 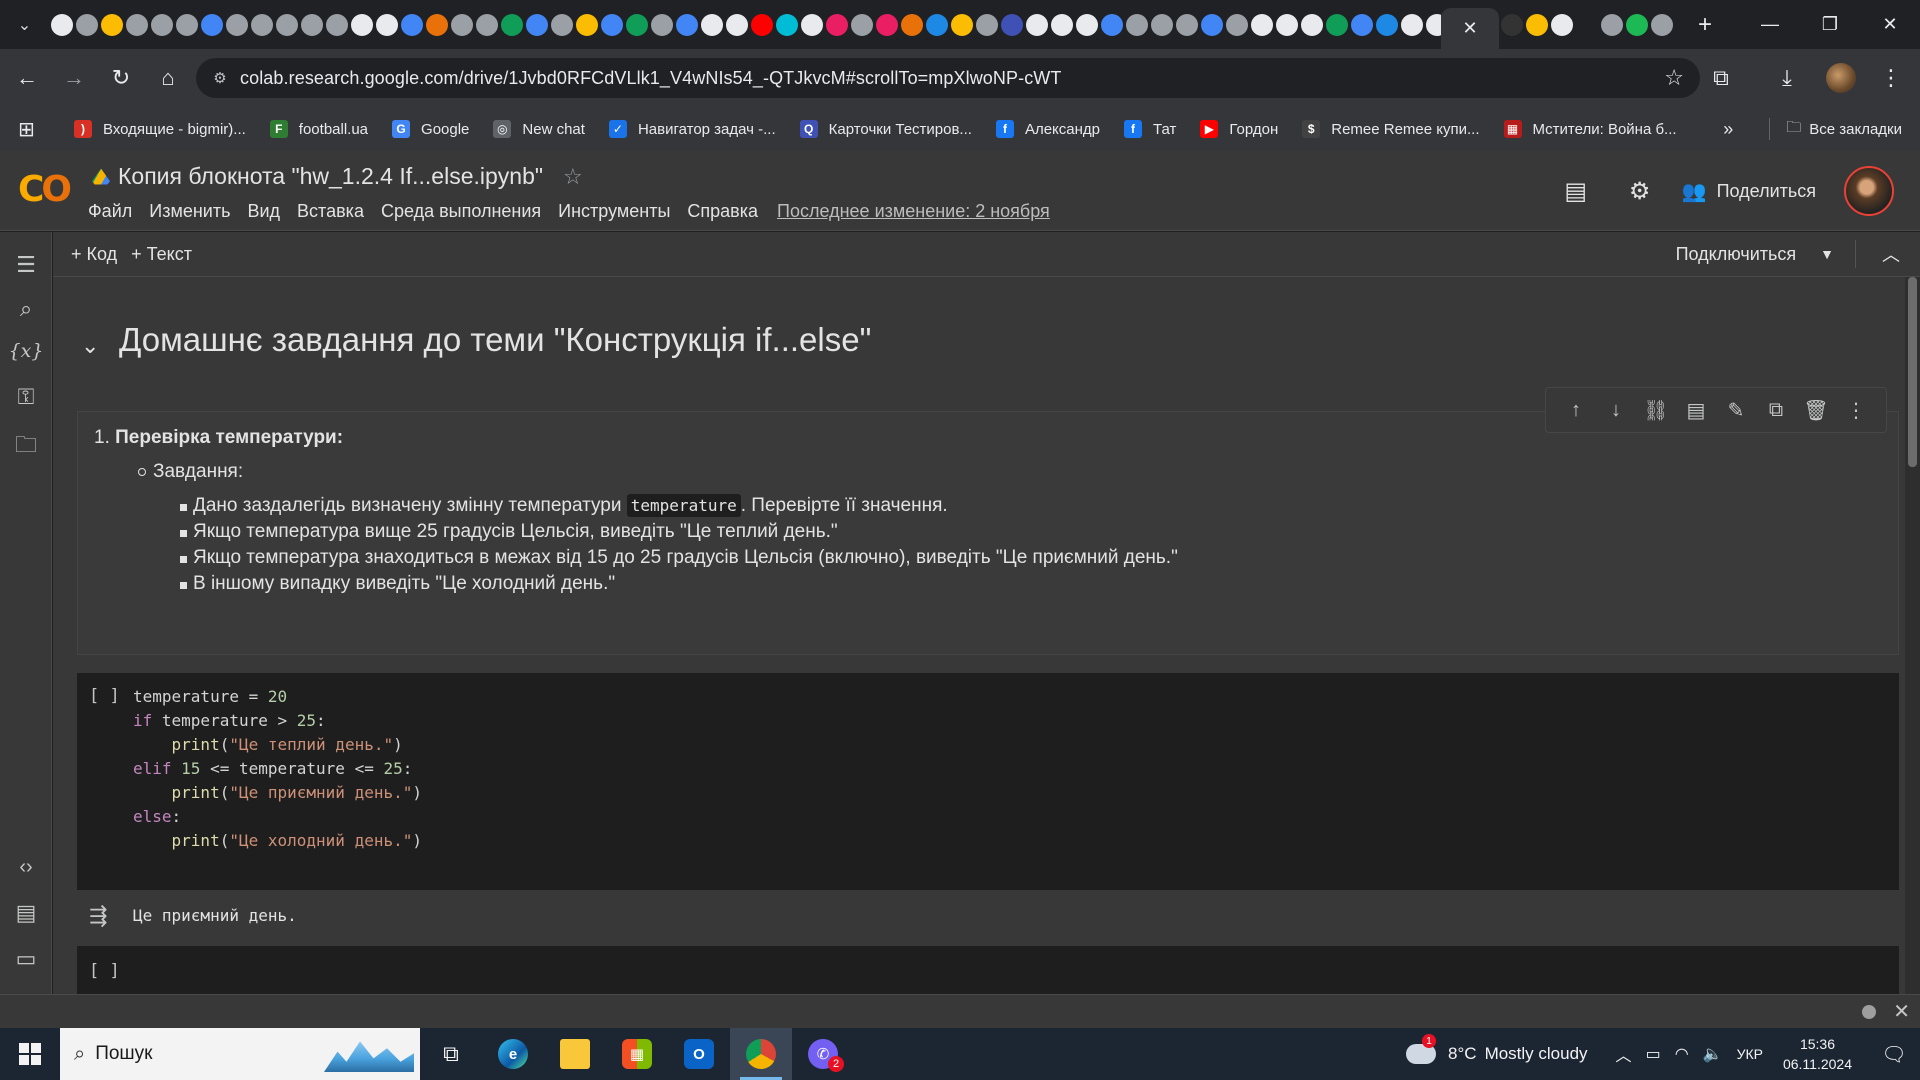 What do you see at coordinates (1750, 1054) in the screenshot?
I see `language-indicator: УКР` at bounding box center [1750, 1054].